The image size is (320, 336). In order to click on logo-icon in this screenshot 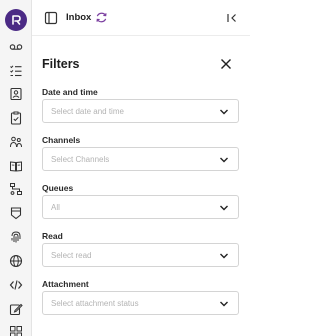, I will do `click(16, 20)`.